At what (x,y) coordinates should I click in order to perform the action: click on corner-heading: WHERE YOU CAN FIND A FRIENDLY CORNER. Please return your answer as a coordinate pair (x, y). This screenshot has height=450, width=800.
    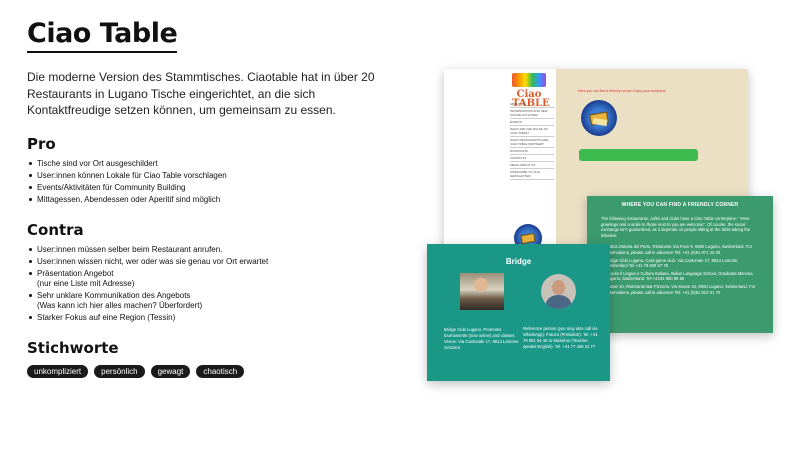
    Looking at the image, I should click on (680, 205).